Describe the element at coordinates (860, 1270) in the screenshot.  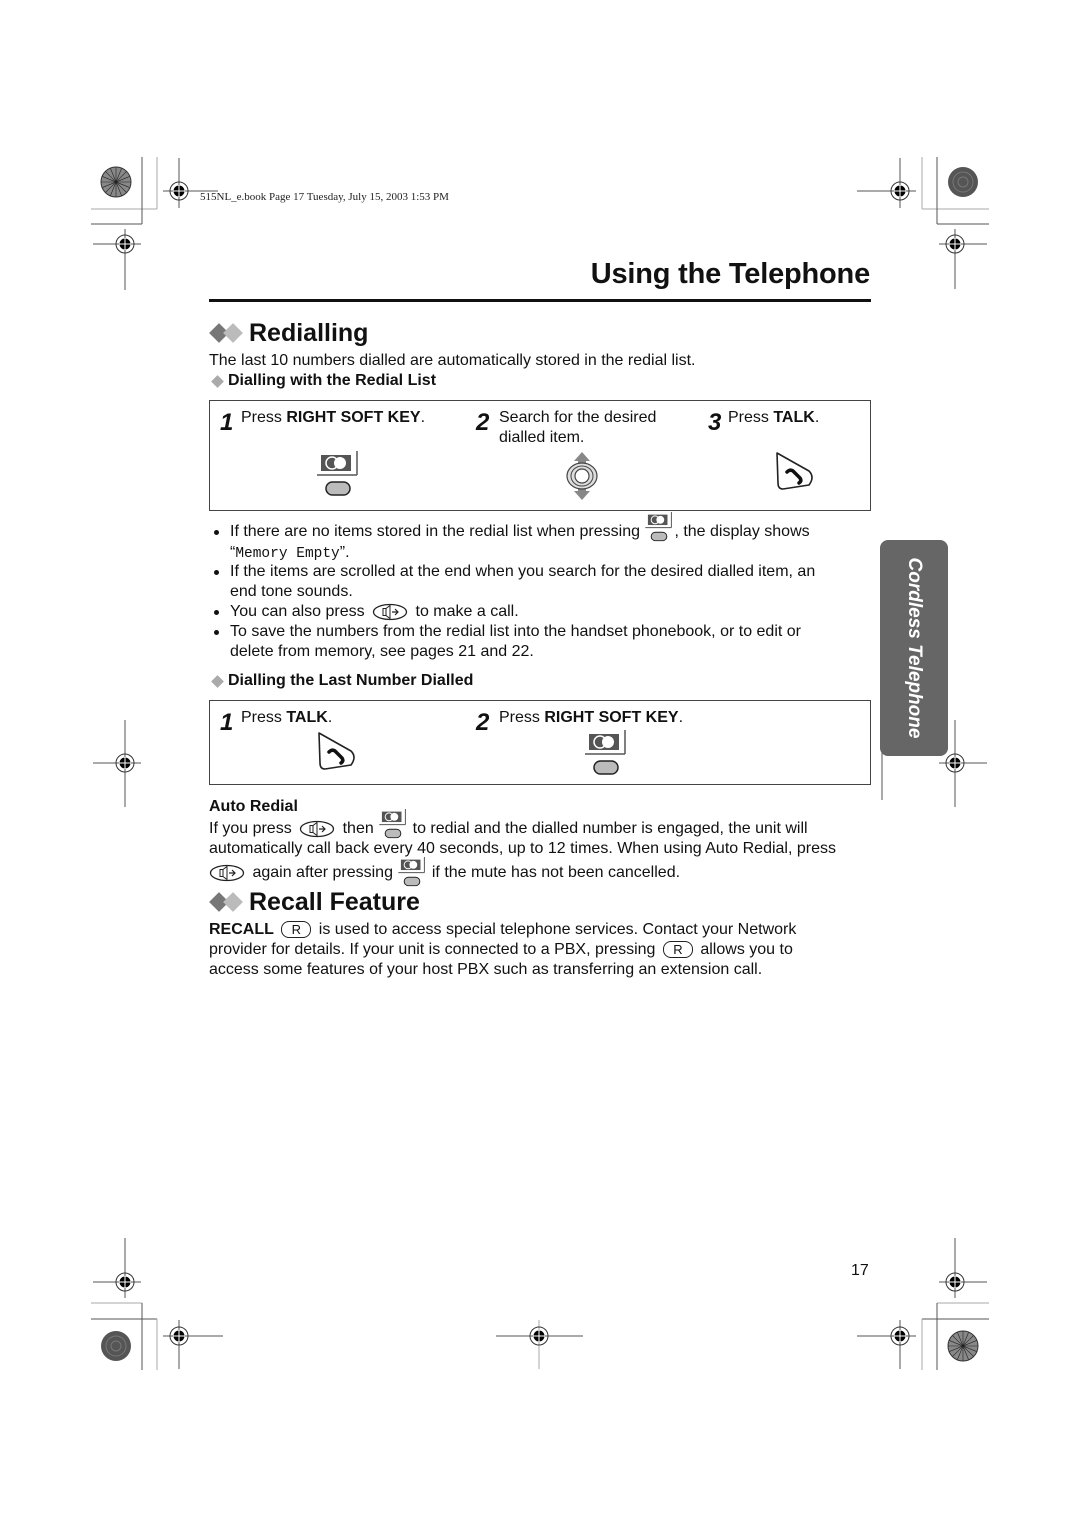
I see `page-number: 17` at that location.